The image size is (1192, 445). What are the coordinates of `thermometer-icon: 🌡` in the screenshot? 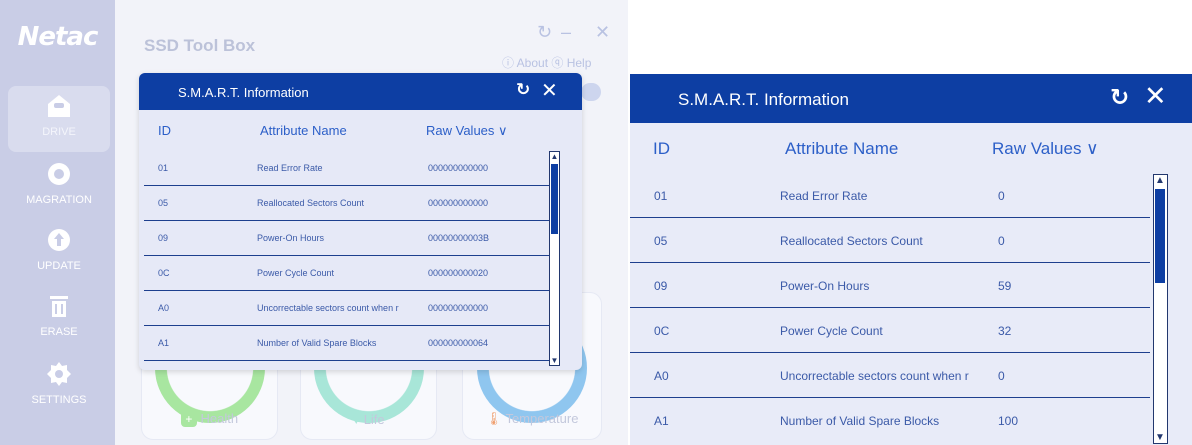 It's located at (494, 418).